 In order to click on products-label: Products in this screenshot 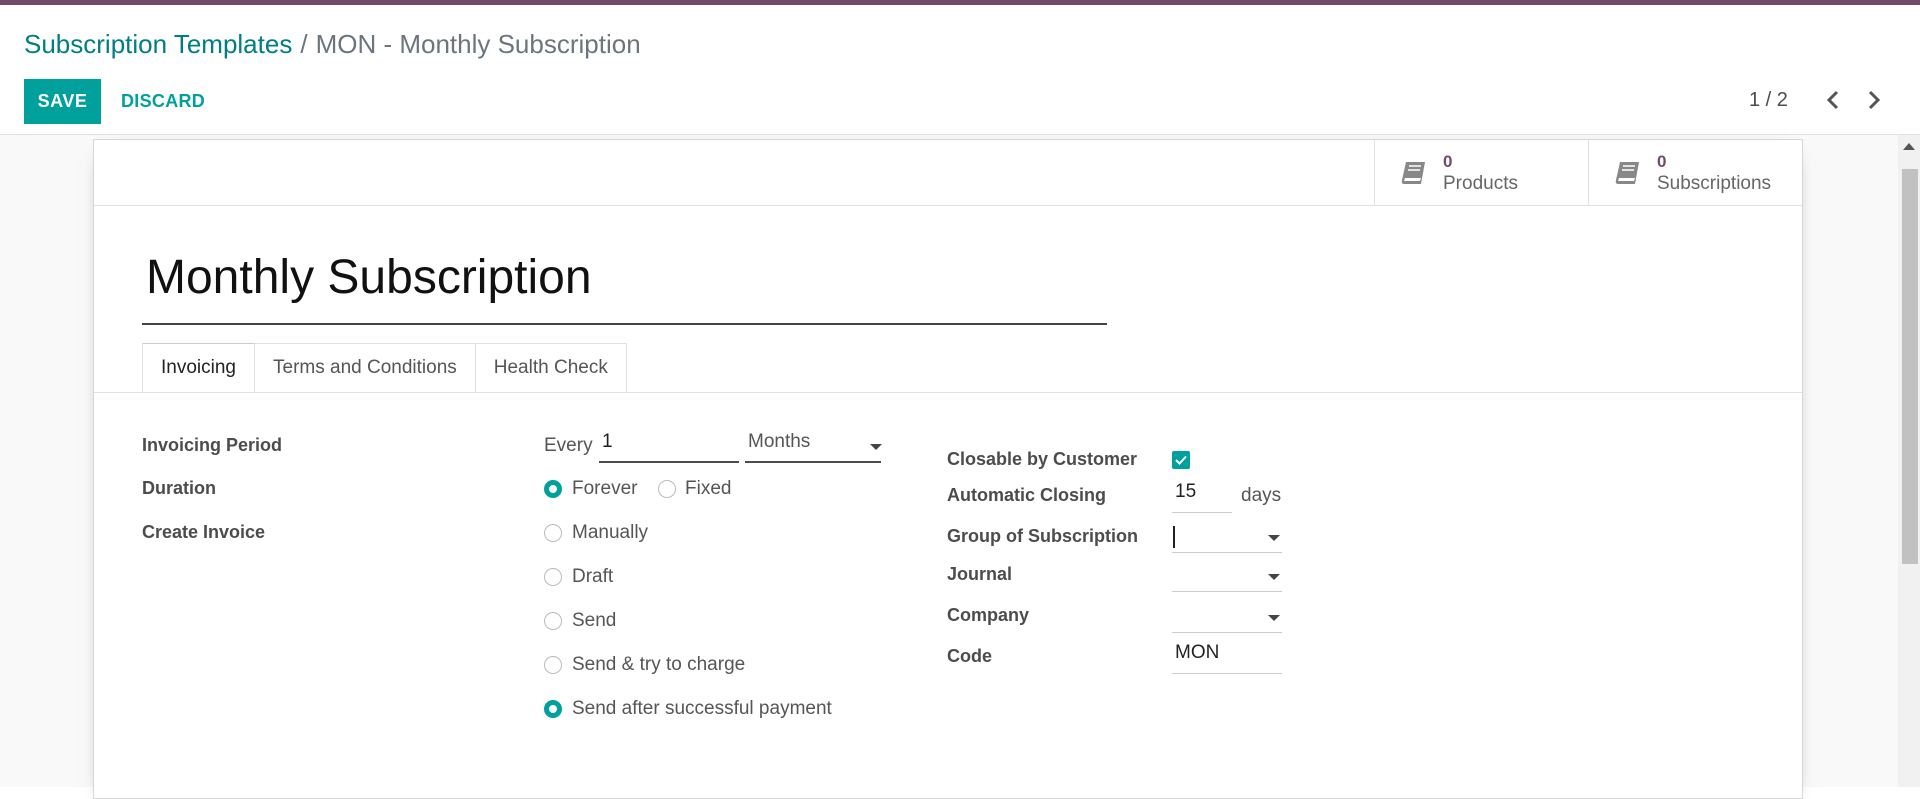, I will do `click(1480, 183)`.